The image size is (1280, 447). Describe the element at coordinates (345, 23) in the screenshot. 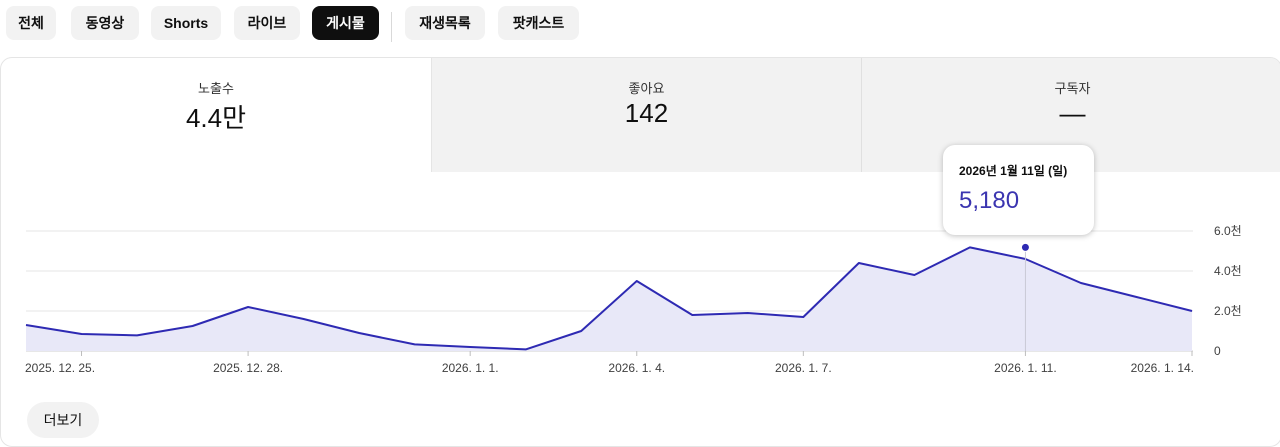

I see `chip-posts: 게시물` at that location.